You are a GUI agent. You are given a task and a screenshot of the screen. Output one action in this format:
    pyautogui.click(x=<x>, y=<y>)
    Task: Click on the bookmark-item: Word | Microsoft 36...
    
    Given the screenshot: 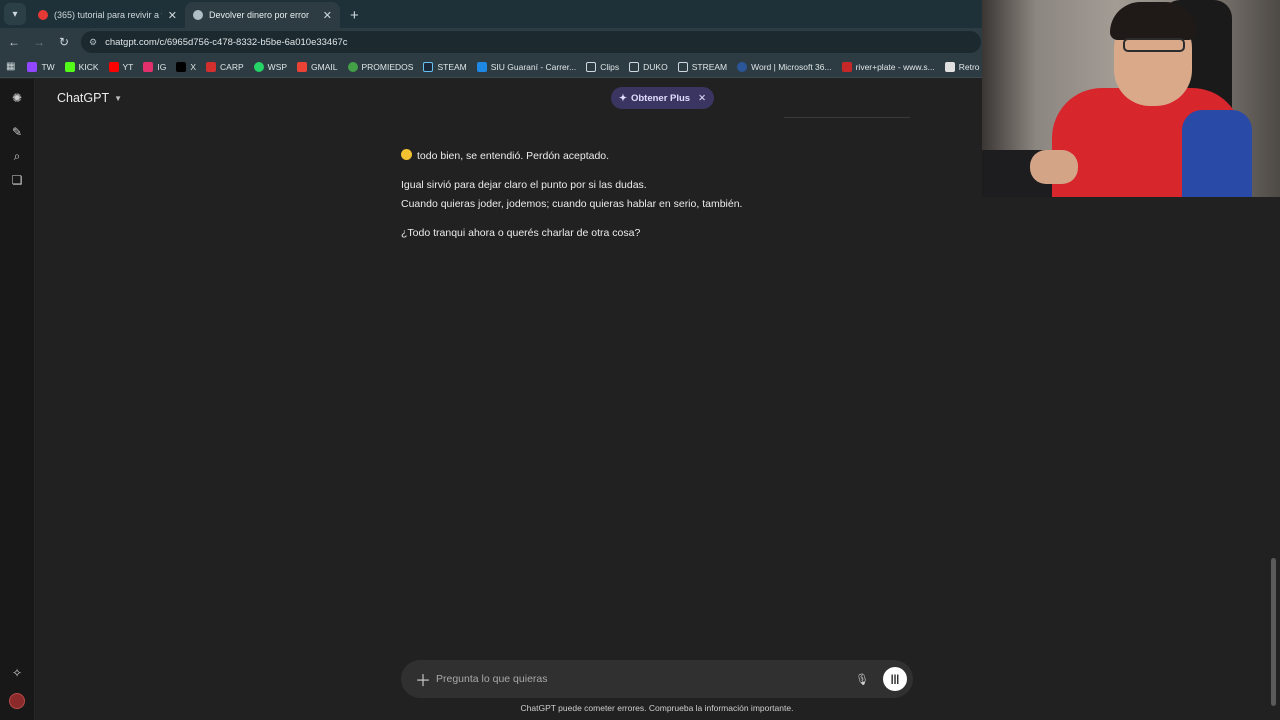 What is the action you would take?
    pyautogui.click(x=784, y=66)
    